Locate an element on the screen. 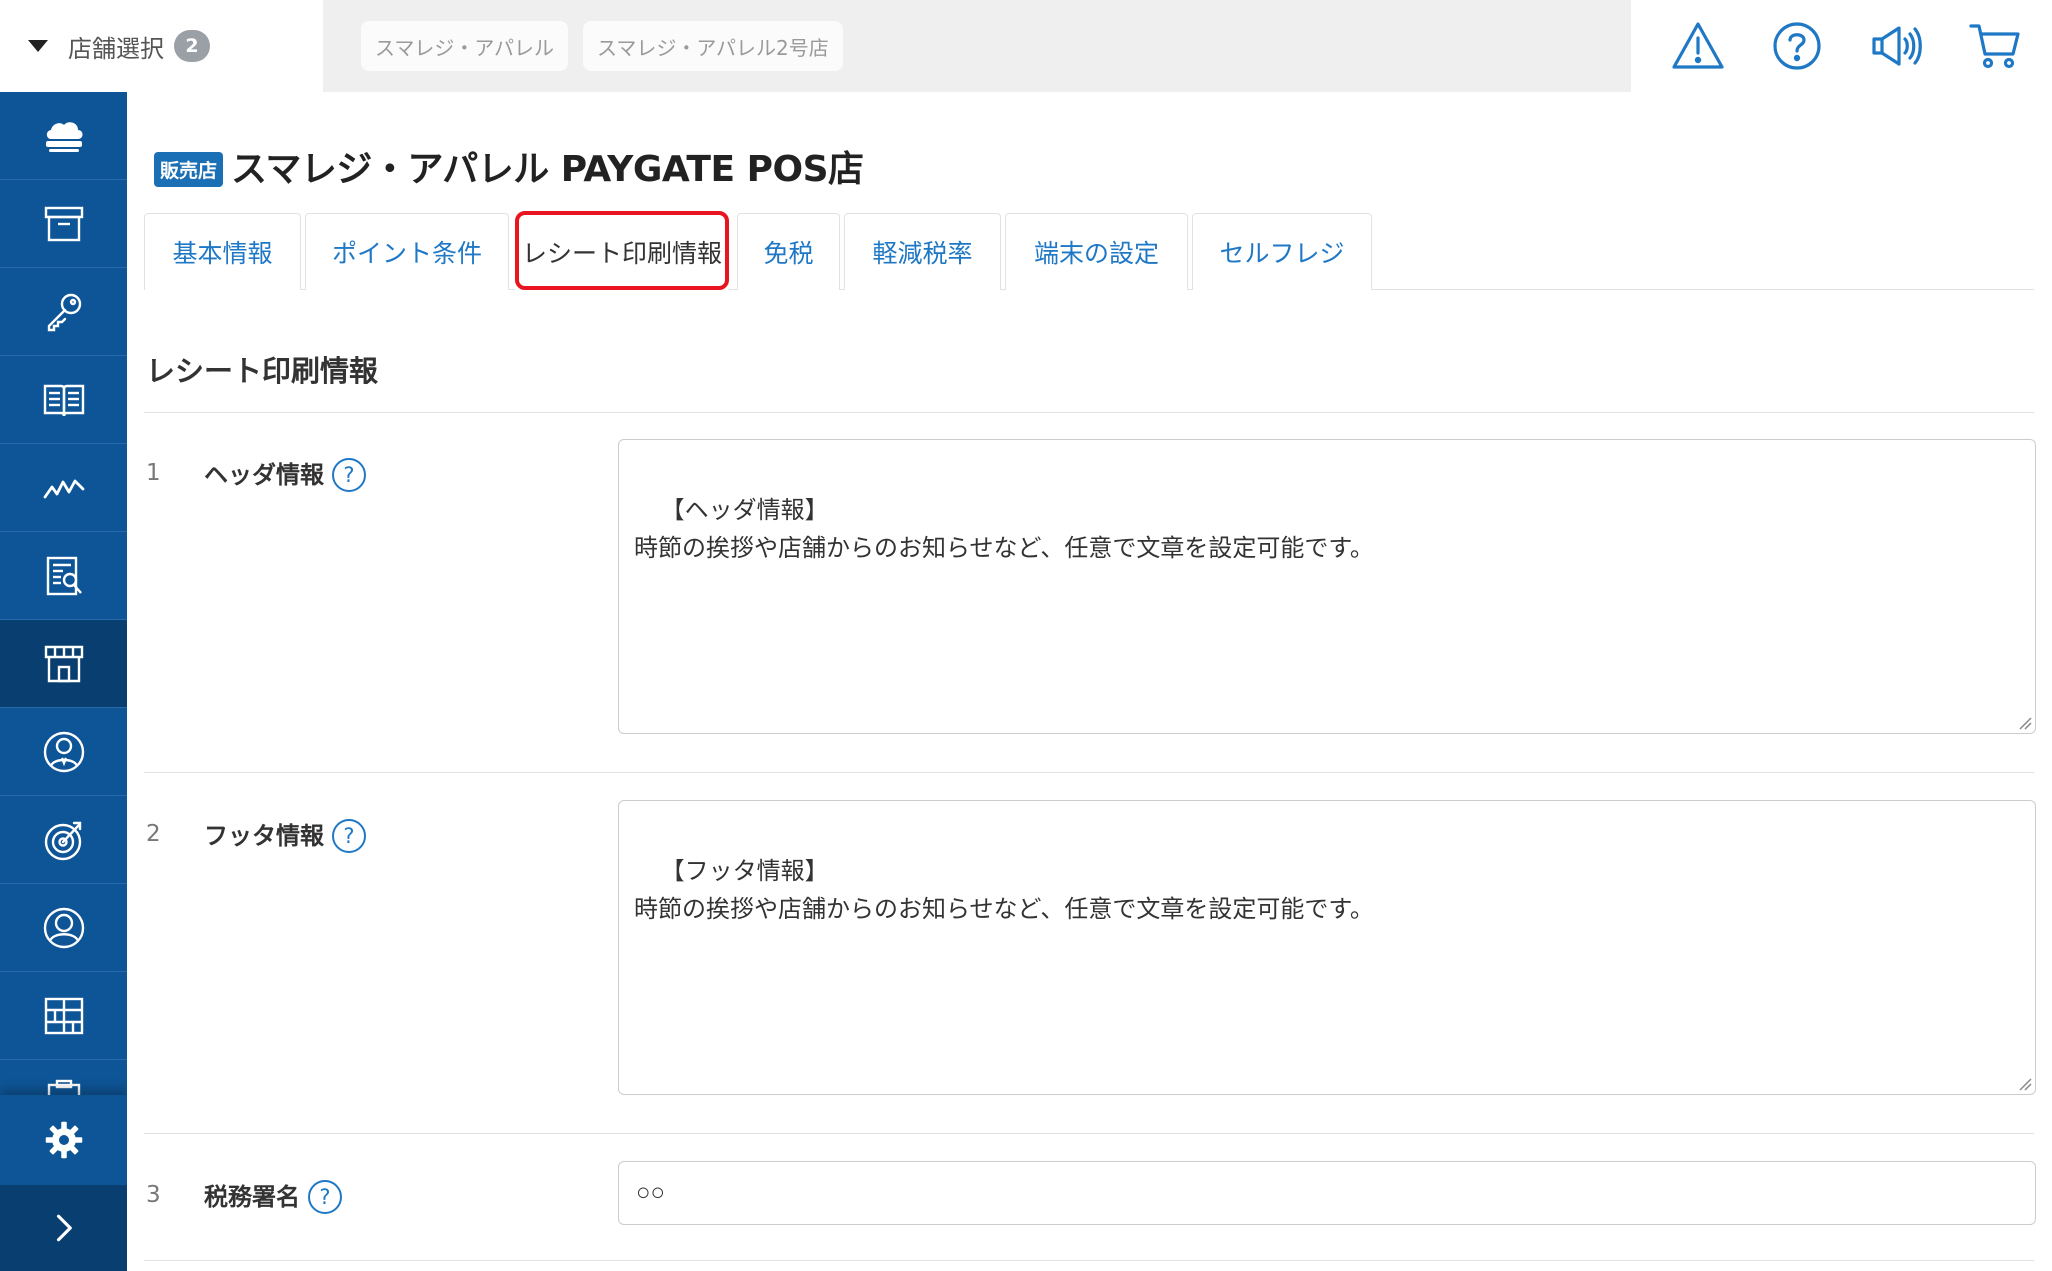 Image resolution: width=2052 pixels, height=1271 pixels. sidebar-expand-button is located at coordinates (63, 1228).